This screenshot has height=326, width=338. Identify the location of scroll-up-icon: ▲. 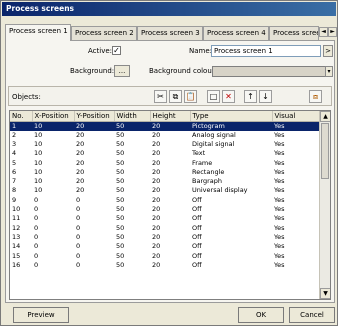
(325, 116).